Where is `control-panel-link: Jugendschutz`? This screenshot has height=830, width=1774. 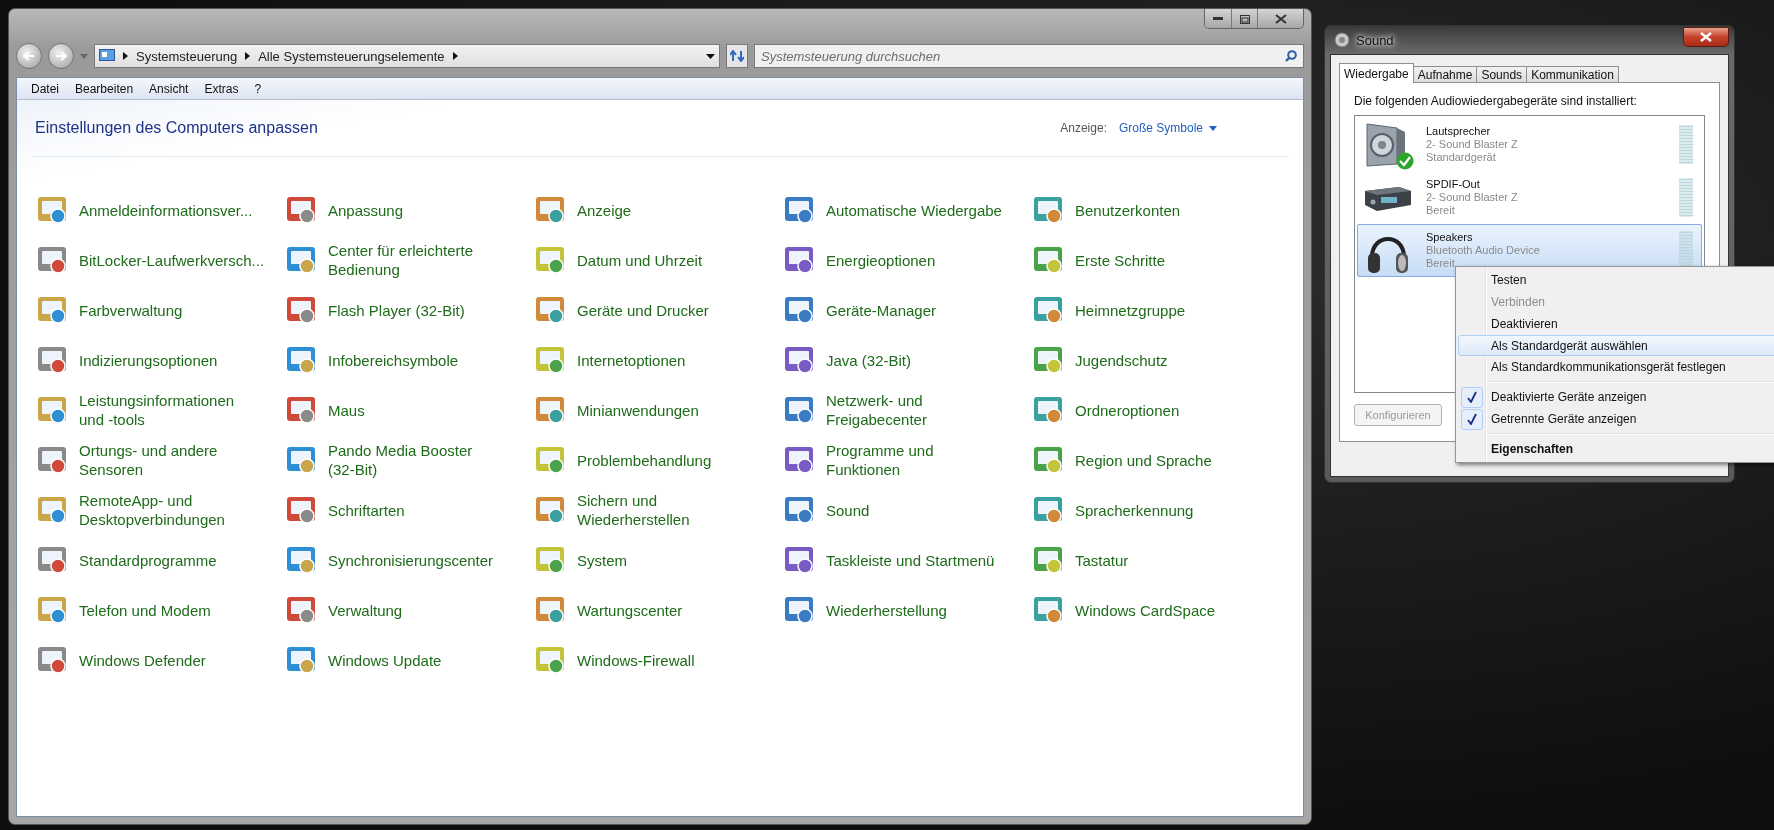 control-panel-link: Jugendschutz is located at coordinates (1121, 360).